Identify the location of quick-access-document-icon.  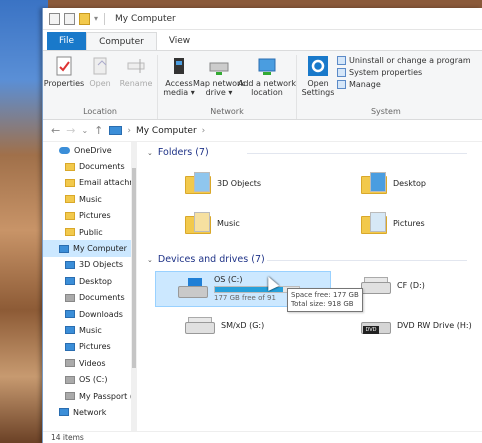
(69, 18).